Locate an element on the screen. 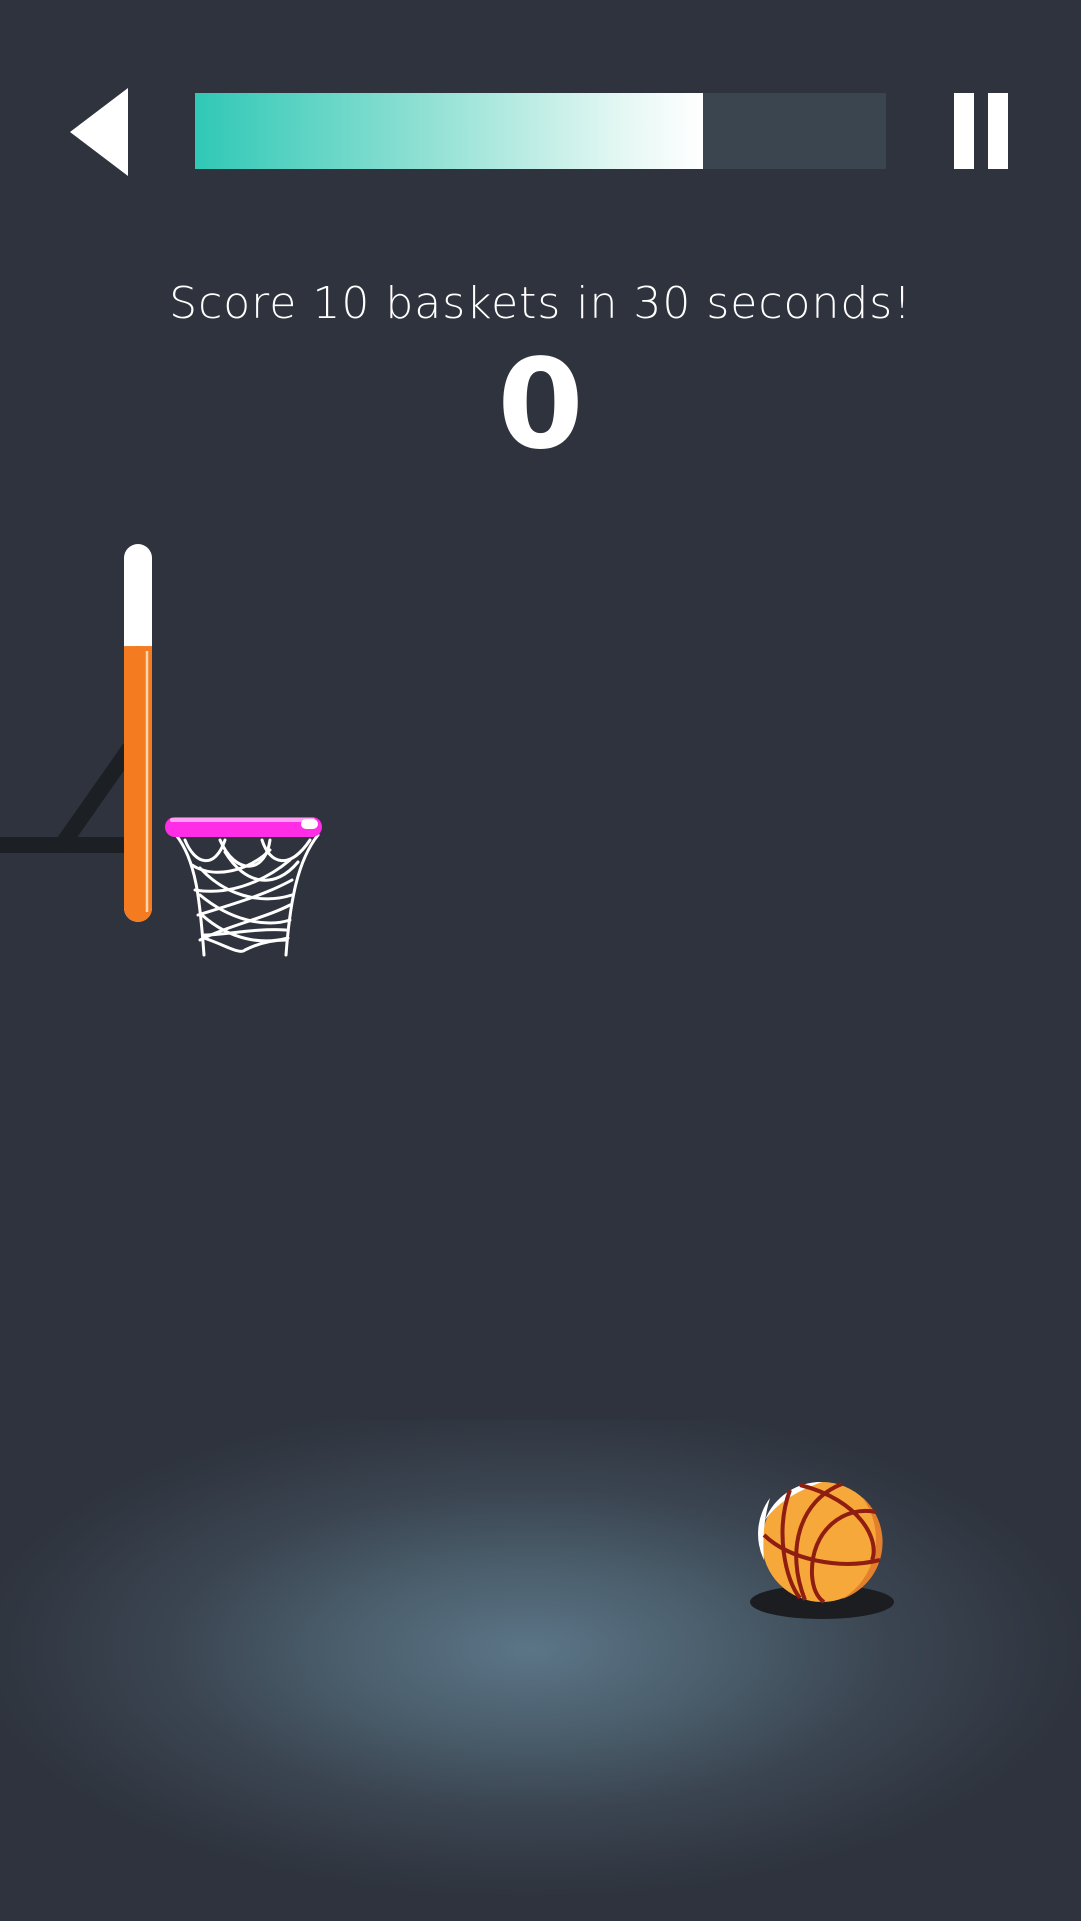 The image size is (1081, 1921). basketball-icon is located at coordinates (820, 1542).